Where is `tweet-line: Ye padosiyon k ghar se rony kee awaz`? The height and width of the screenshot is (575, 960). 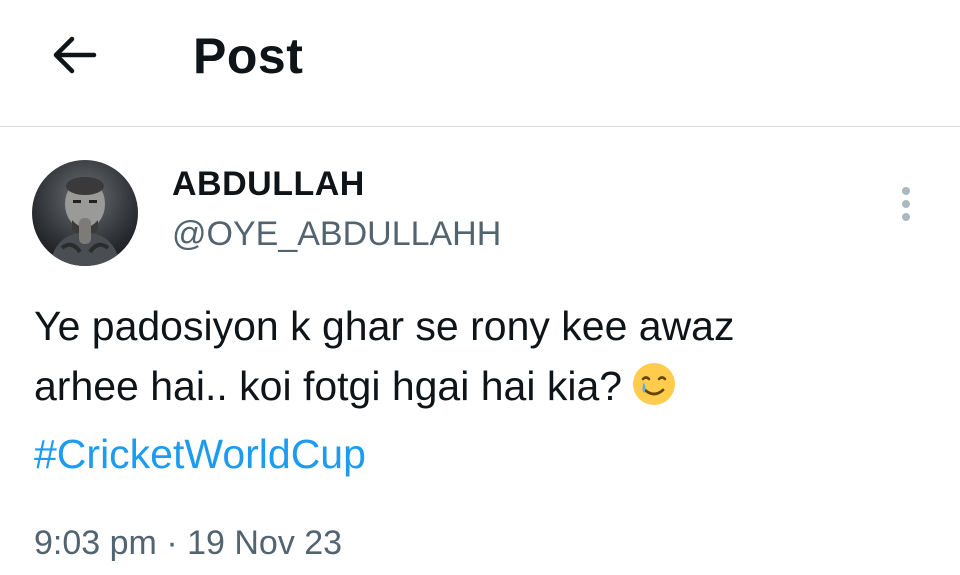 tweet-line: Ye padosiyon k ghar se rony kee awaz is located at coordinates (384, 326).